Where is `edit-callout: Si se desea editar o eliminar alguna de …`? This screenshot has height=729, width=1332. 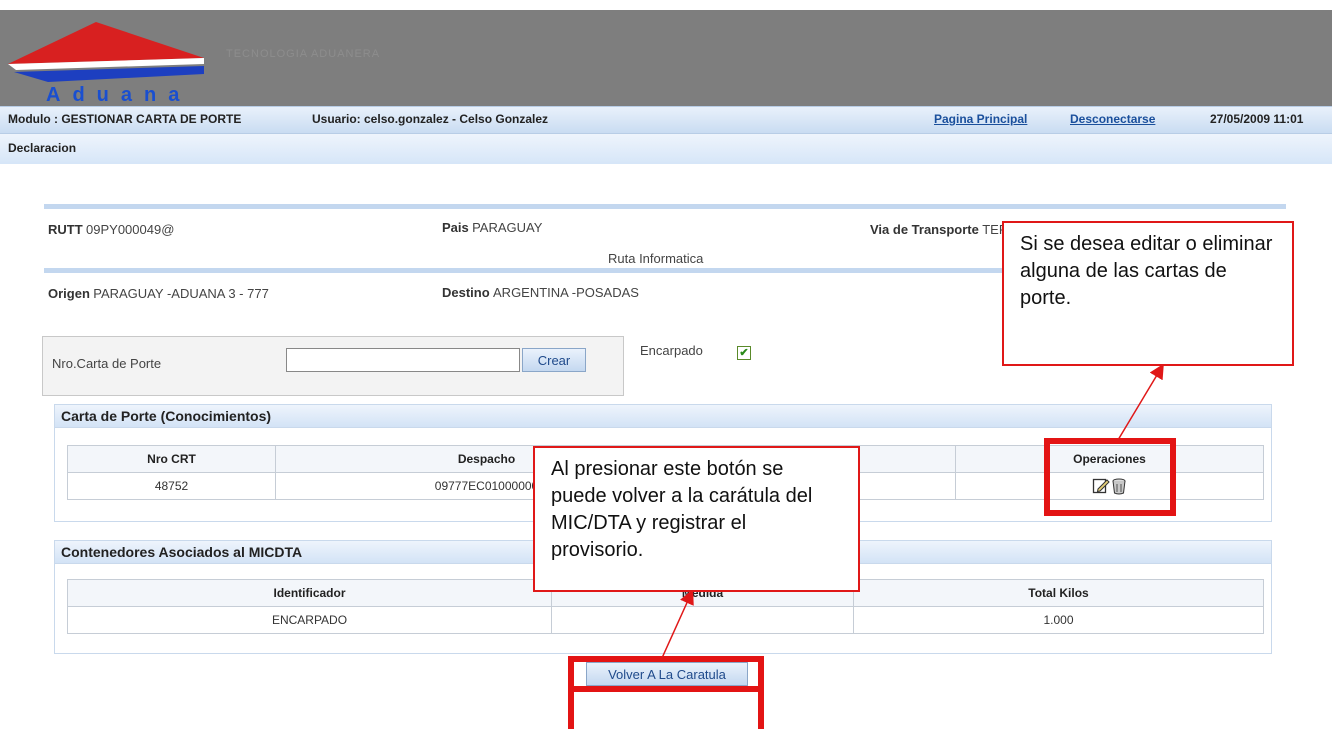 edit-callout: Si se desea editar o eliminar alguna de … is located at coordinates (1148, 293).